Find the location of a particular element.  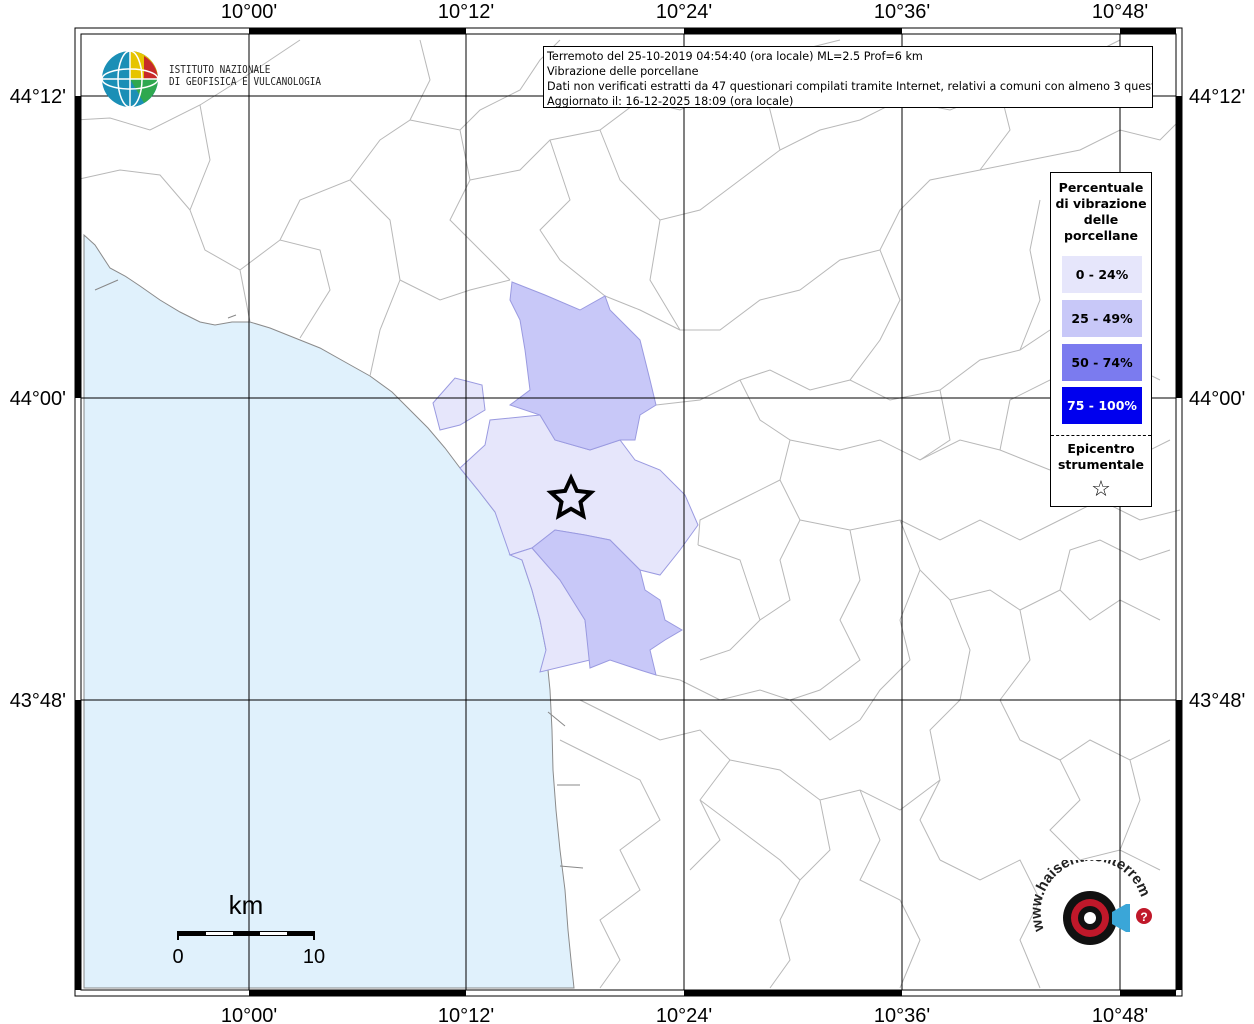

legend-class-1: 25 - 49% is located at coordinates (1102, 318).